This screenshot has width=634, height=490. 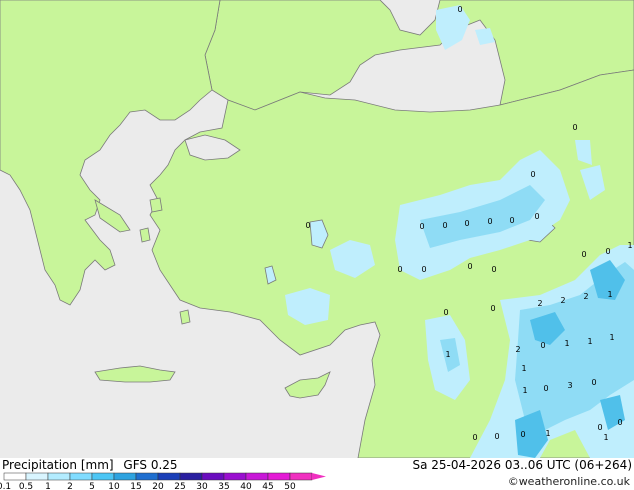 I want to click on map-title: Precipitation [mm] GFS 0.25, so click(x=93, y=465).